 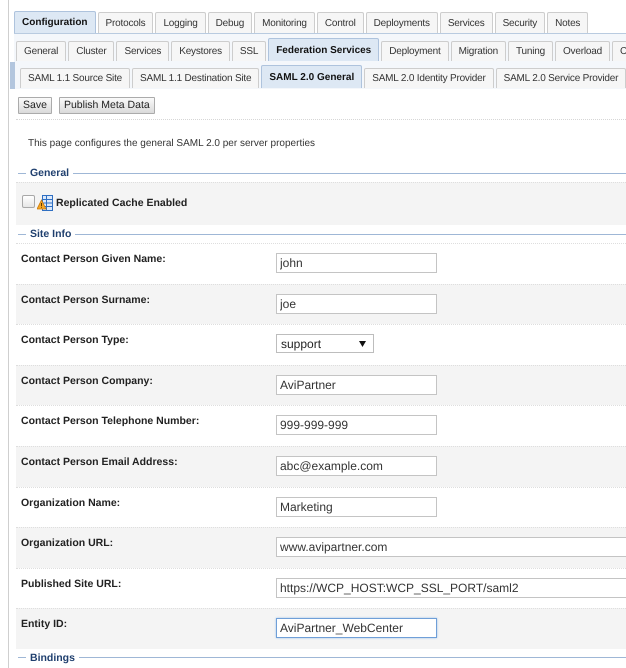 What do you see at coordinates (70, 502) in the screenshot?
I see `field-label: Organization Name:` at bounding box center [70, 502].